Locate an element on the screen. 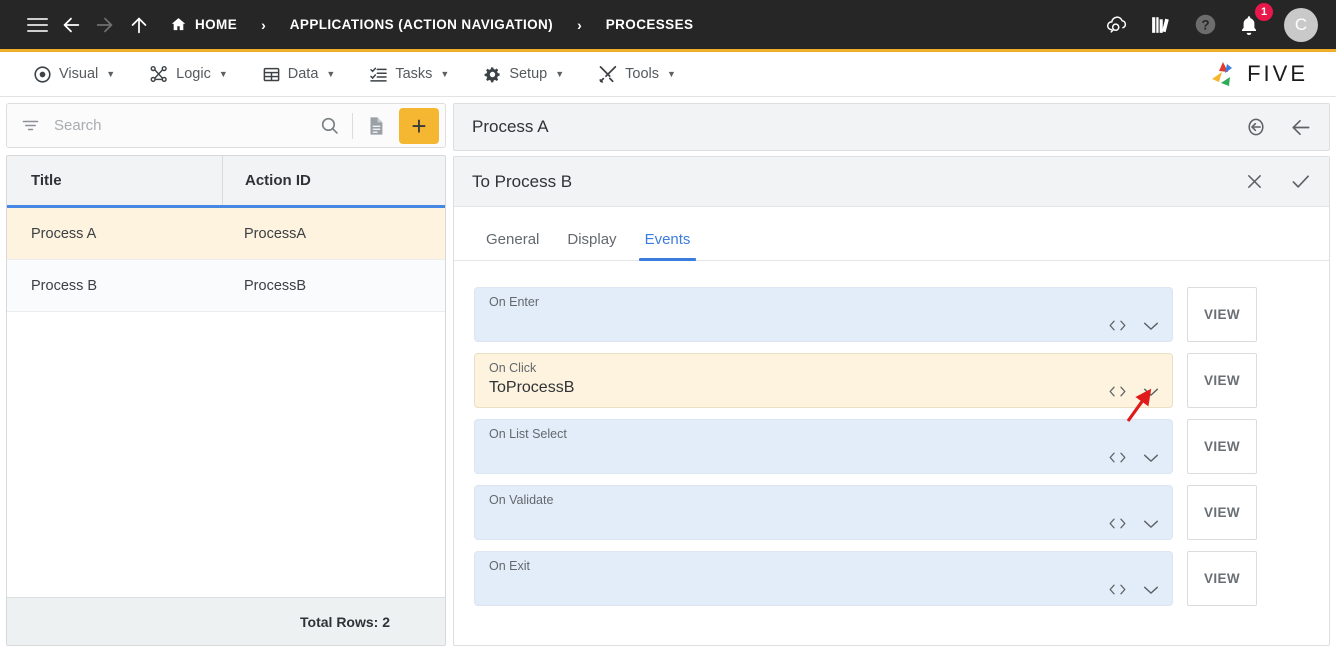  flow-icon is located at coordinates (159, 74).